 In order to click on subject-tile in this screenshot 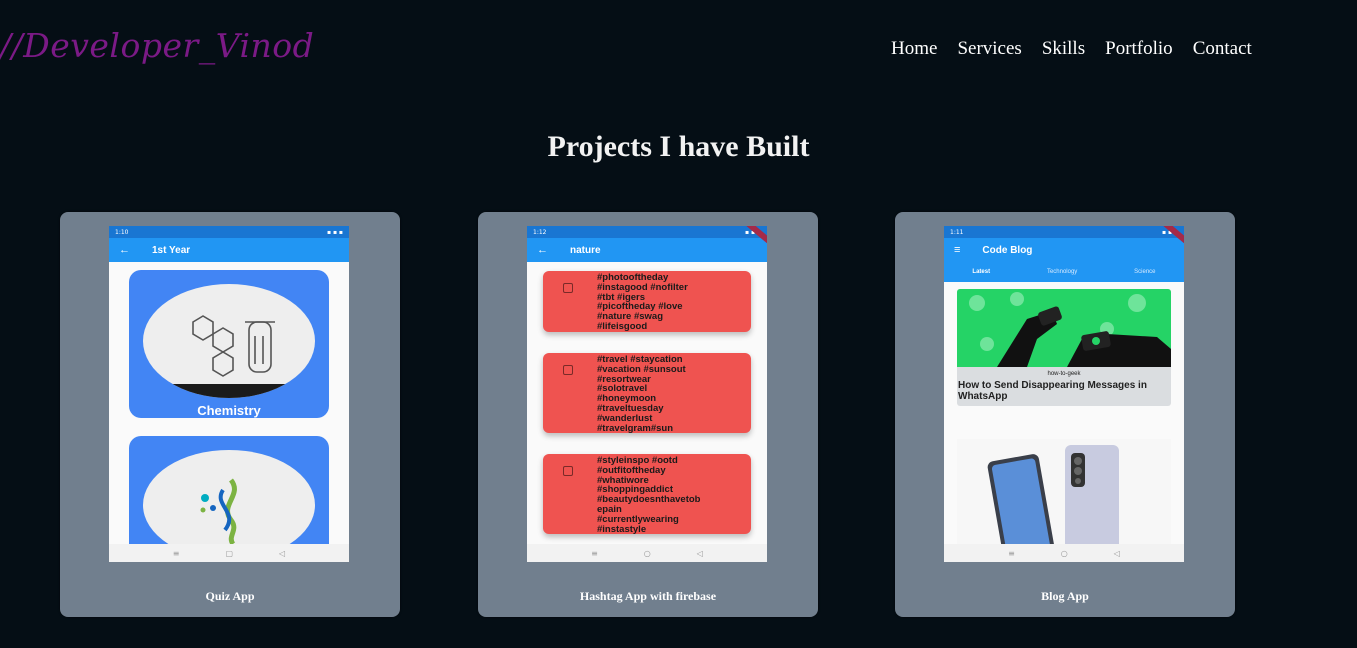, I will do `click(229, 498)`.